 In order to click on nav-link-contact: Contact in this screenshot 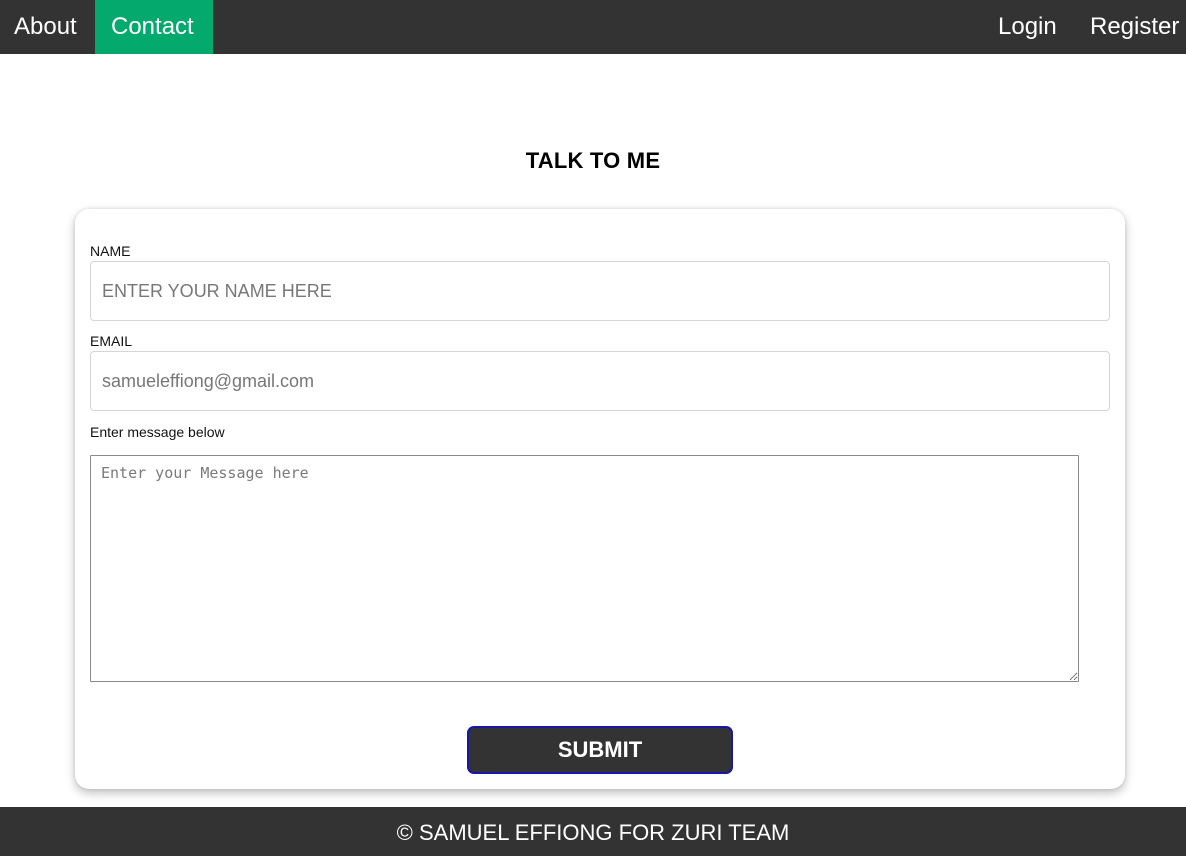, I will do `click(154, 27)`.